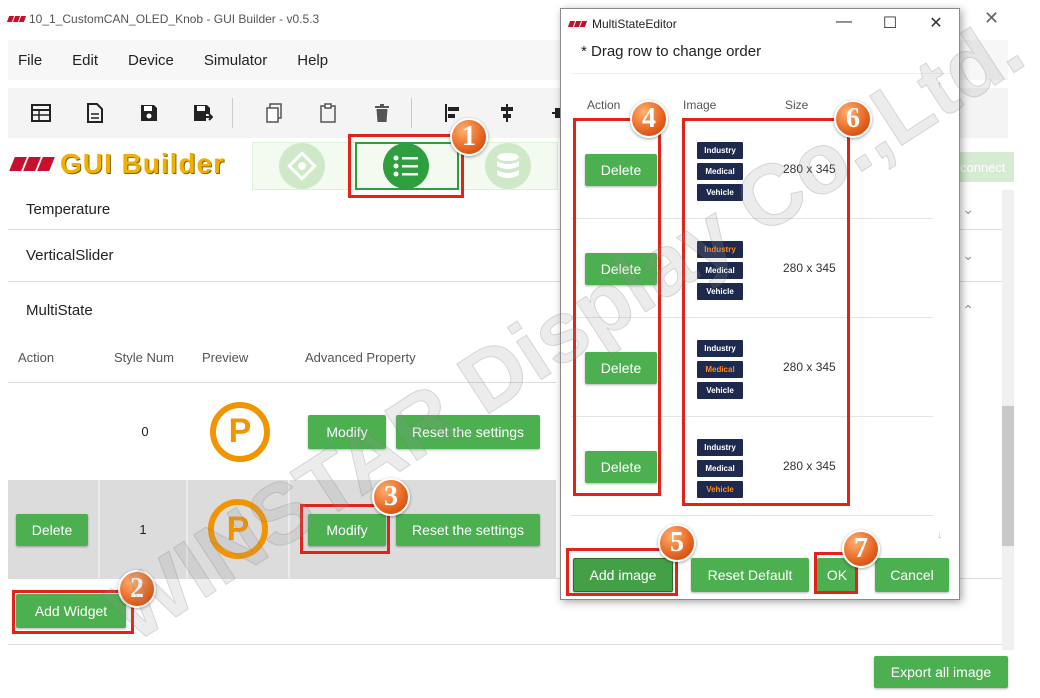  Describe the element at coordinates (912, 575) in the screenshot. I see `cancel-button: Cancel` at that location.